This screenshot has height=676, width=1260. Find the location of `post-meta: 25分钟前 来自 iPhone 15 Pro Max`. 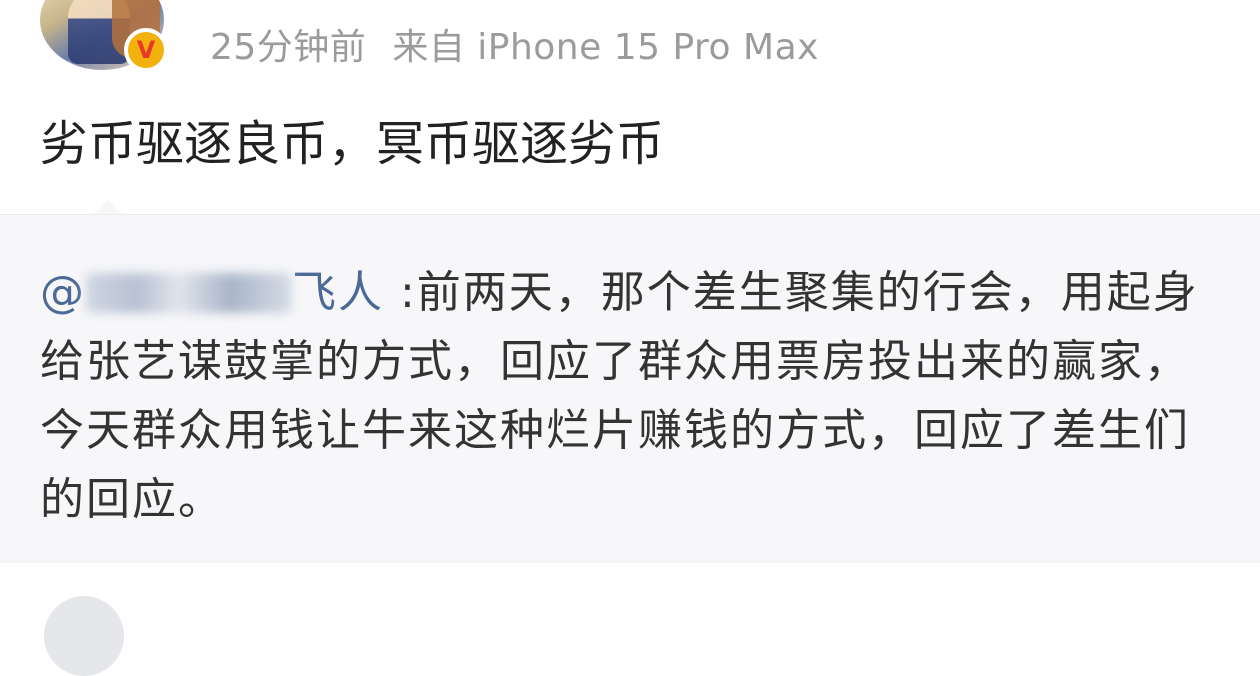

post-meta: 25分钟前 来自 iPhone 15 Pro Max is located at coordinates (514, 48).